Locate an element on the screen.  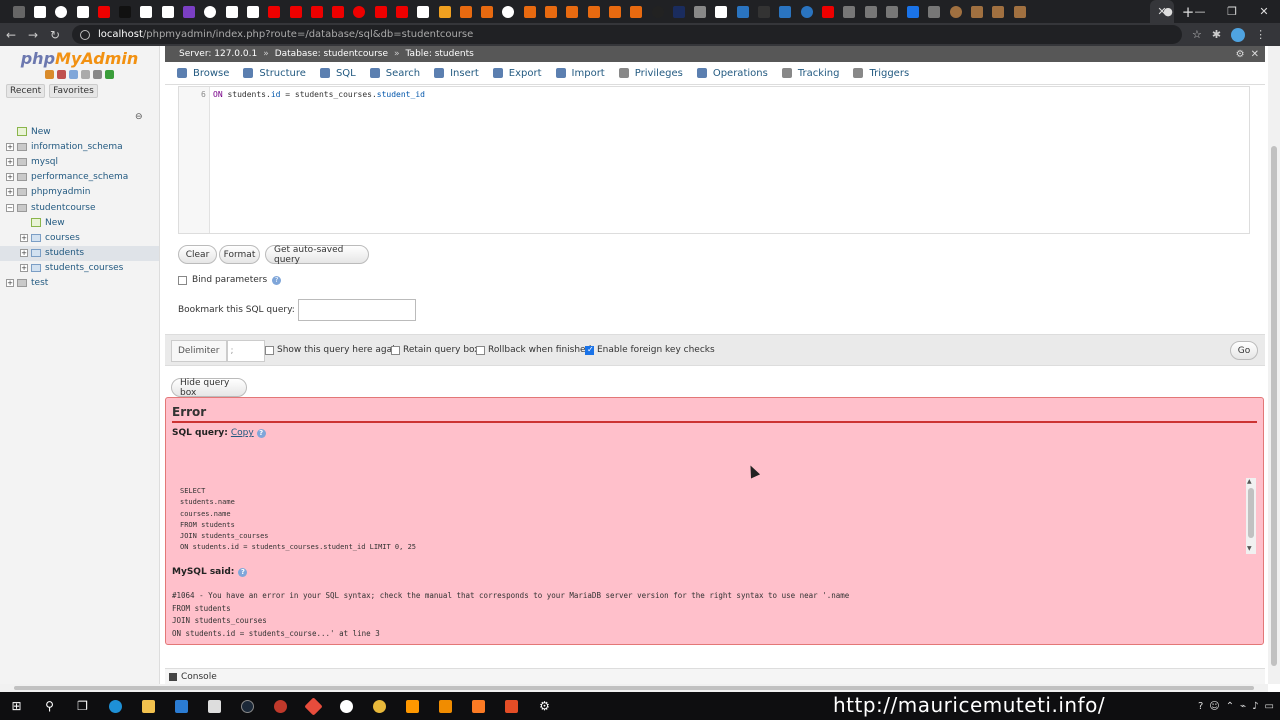
copy-query-link: Copy is located at coordinates (242, 433).